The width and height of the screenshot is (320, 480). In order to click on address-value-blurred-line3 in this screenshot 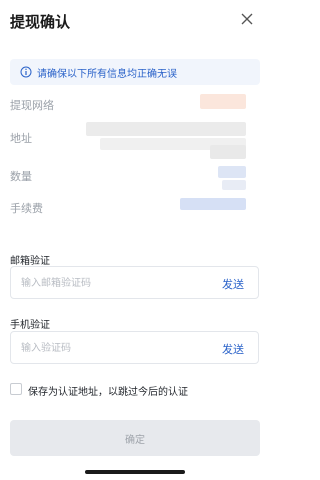, I will do `click(228, 152)`.